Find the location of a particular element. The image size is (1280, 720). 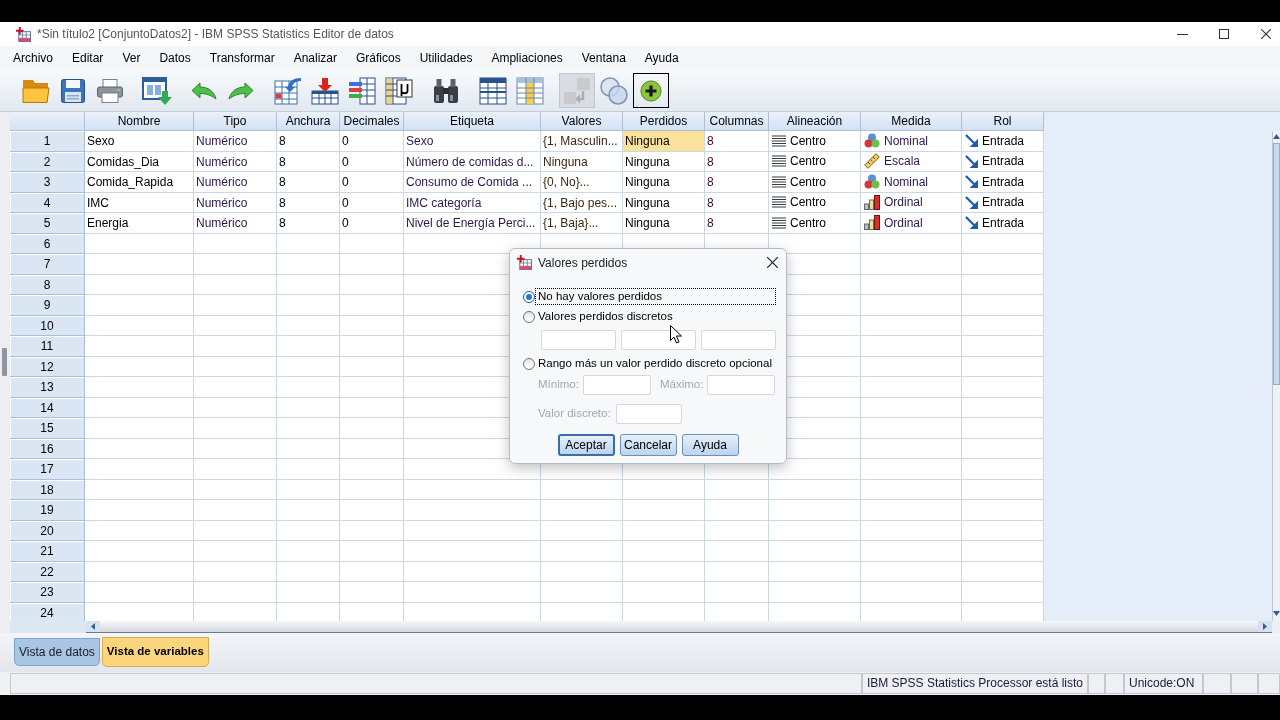

row-number: 15 is located at coordinates (47, 428).